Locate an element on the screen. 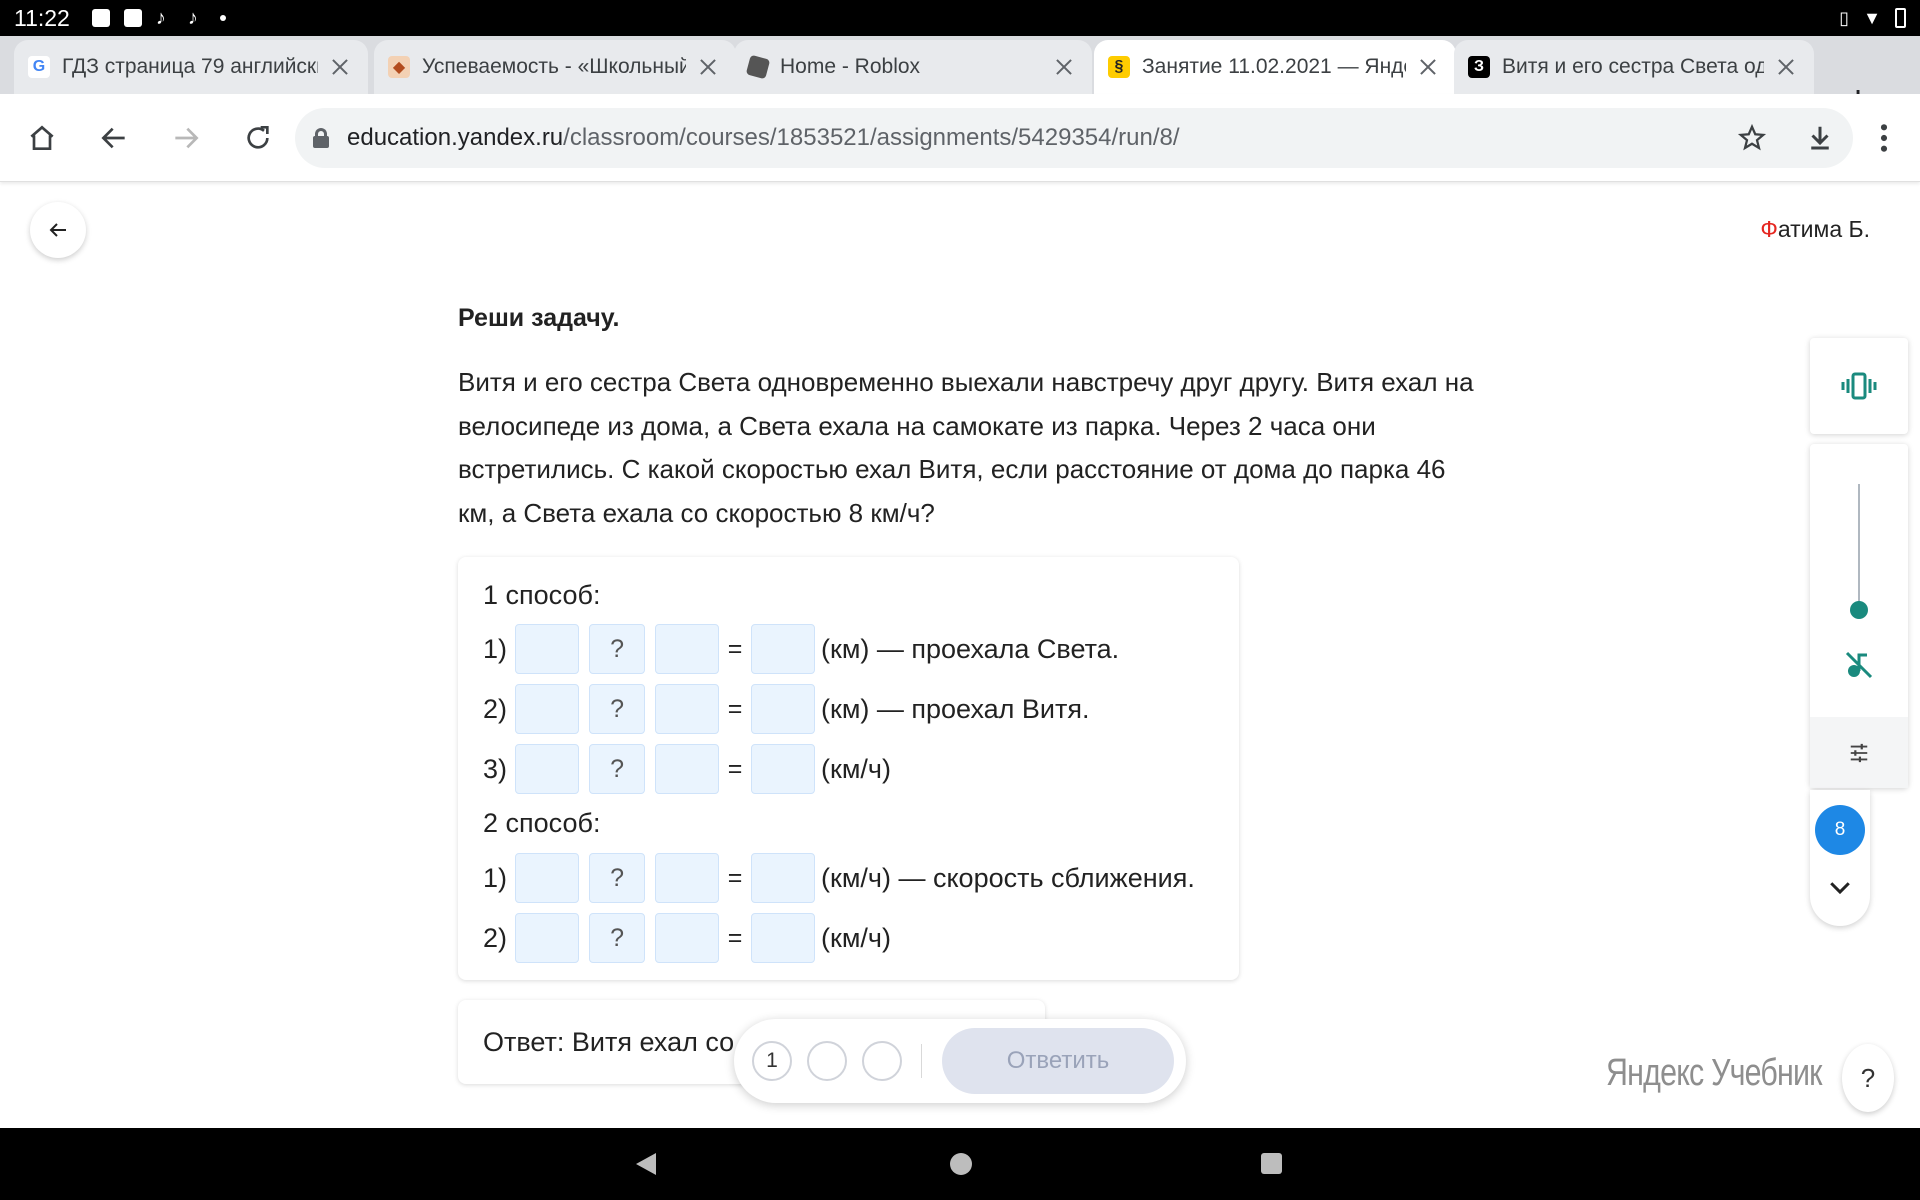 The image size is (1920, 1200). arrow-right-icon is located at coordinates (187, 138).